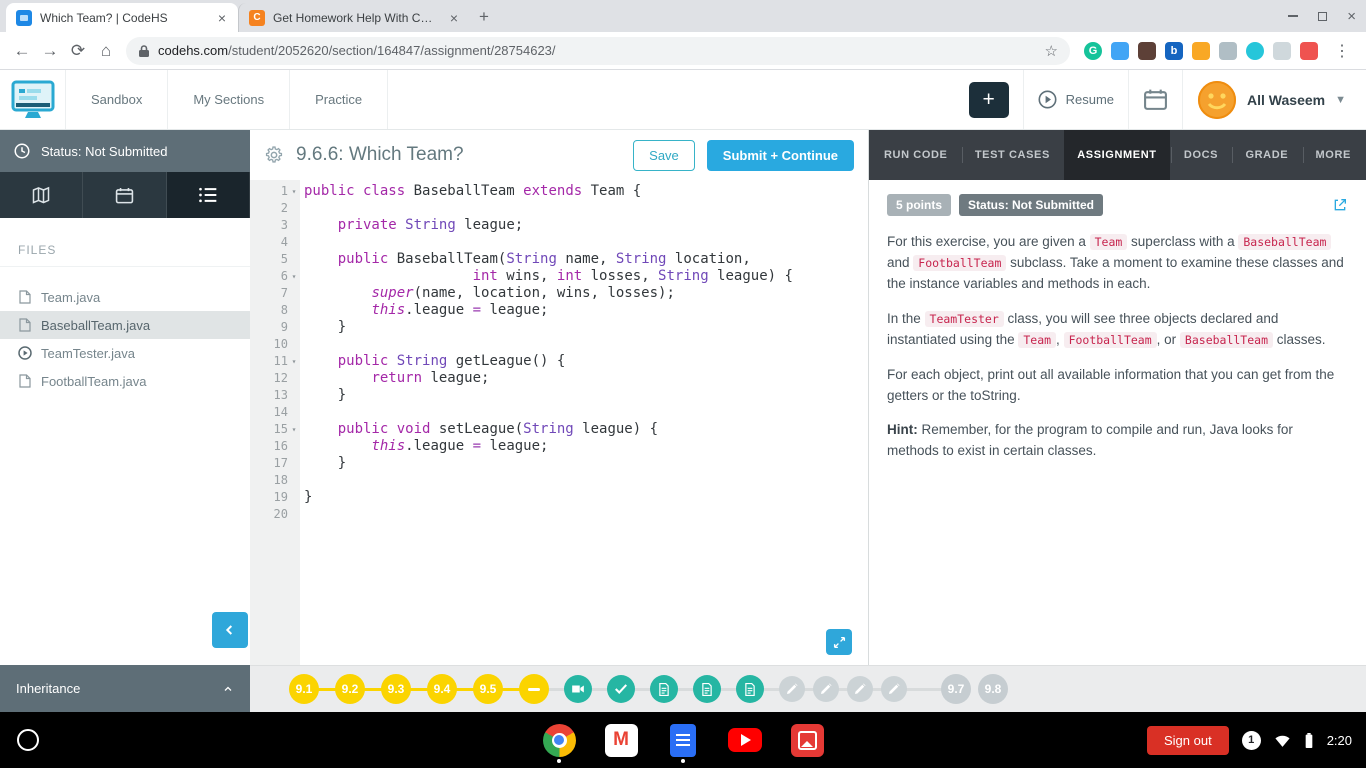 The width and height of the screenshot is (1366, 768). Describe the element at coordinates (339, 99) in the screenshot. I see `nav-item-practice: Practice` at that location.